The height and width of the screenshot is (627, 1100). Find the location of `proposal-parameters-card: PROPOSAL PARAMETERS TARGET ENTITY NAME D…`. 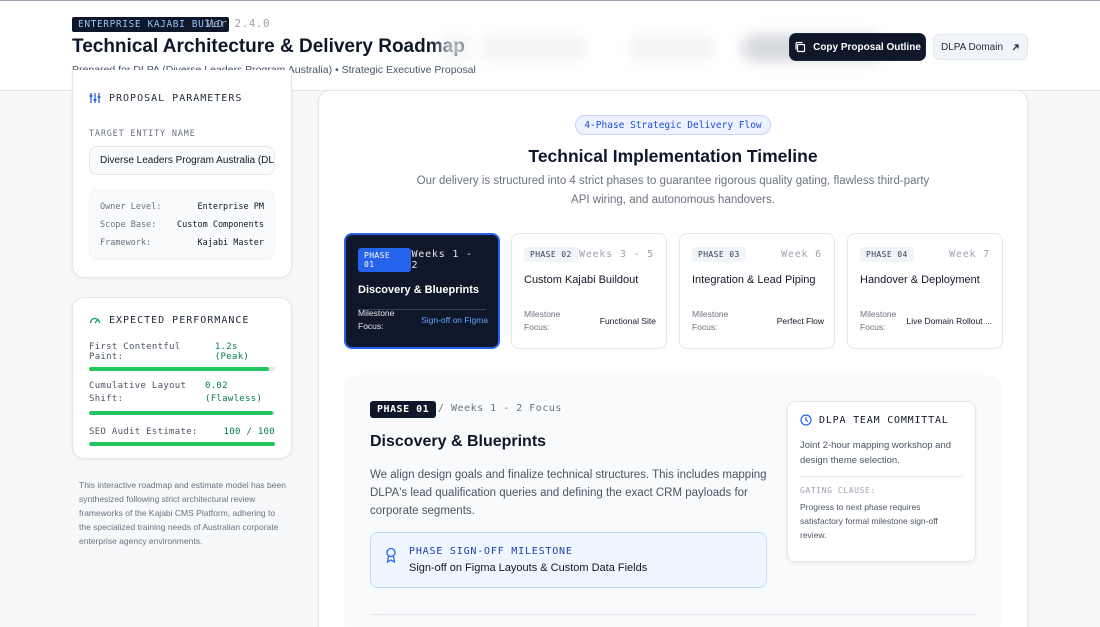

proposal-parameters-card: PROPOSAL PARAMETERS TARGET ENTITY NAME D… is located at coordinates (182, 174).